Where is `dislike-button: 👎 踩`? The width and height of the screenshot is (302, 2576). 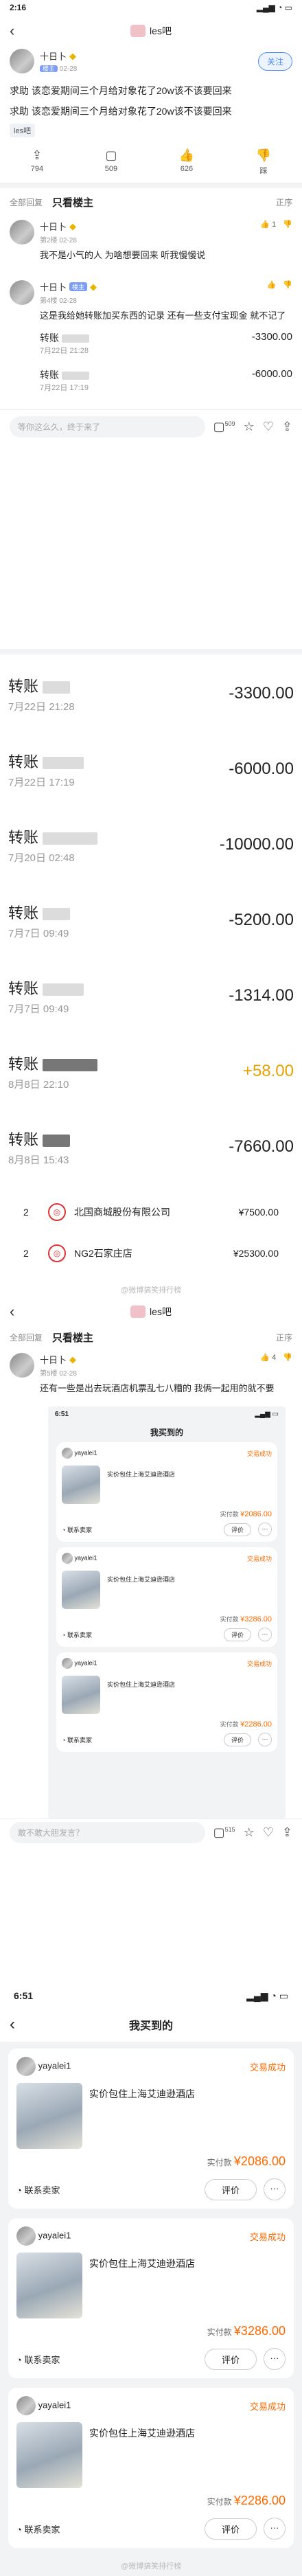
dislike-button: 👎 踩 is located at coordinates (263, 162).